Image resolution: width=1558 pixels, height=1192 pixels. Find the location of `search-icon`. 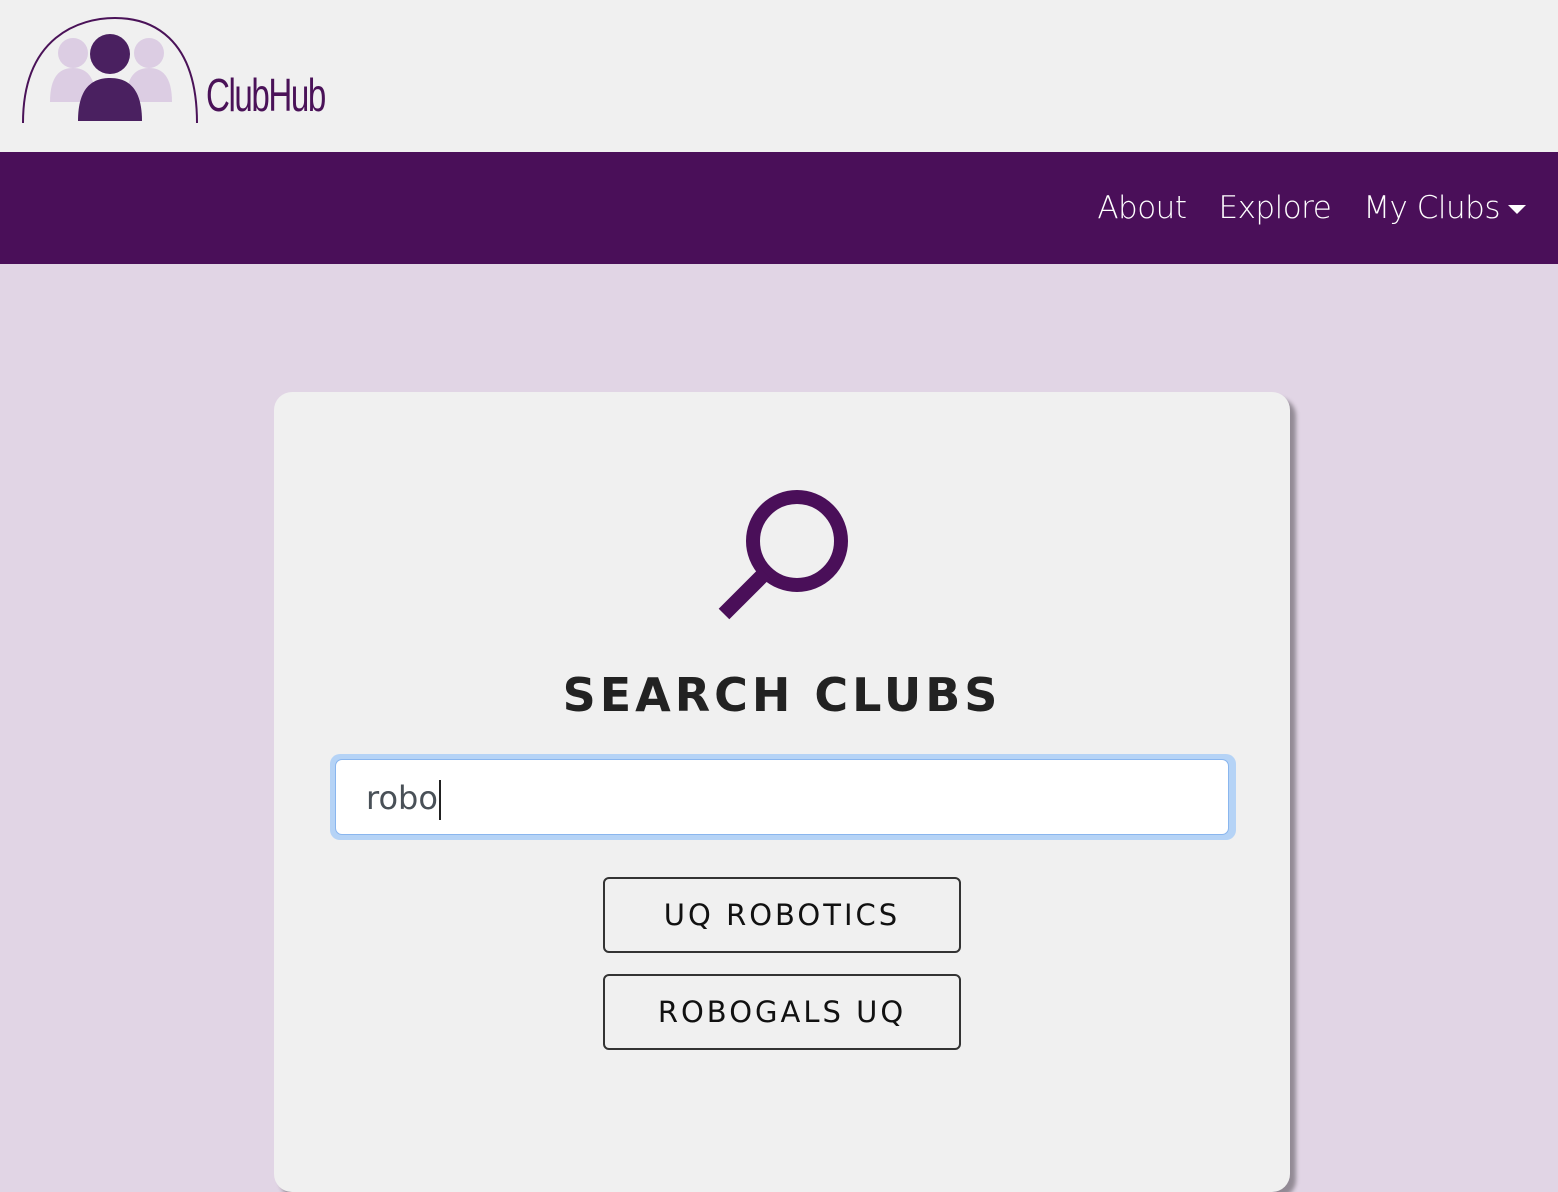

search-icon is located at coordinates (783, 555).